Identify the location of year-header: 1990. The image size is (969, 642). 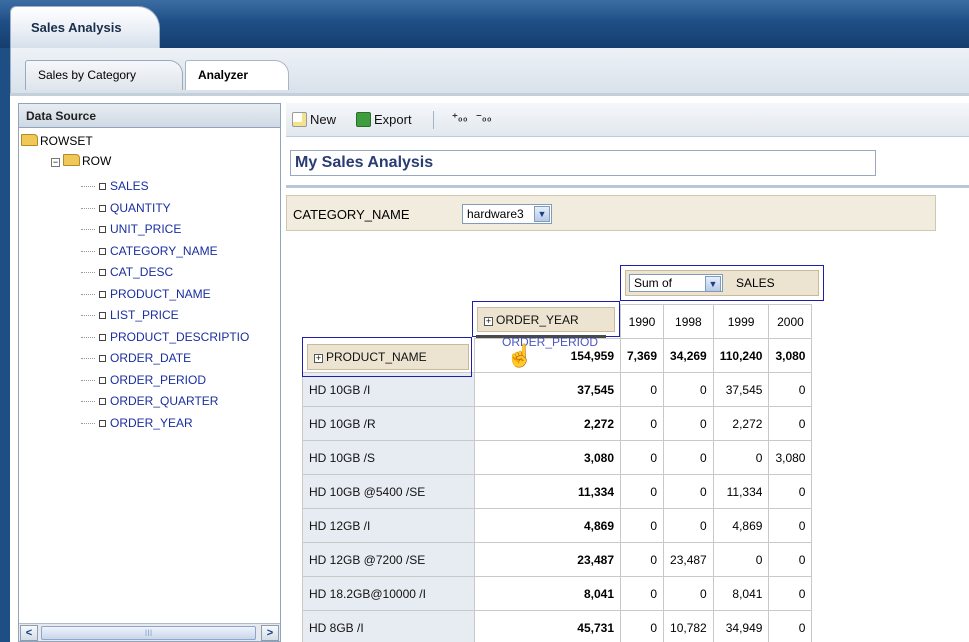
(642, 321).